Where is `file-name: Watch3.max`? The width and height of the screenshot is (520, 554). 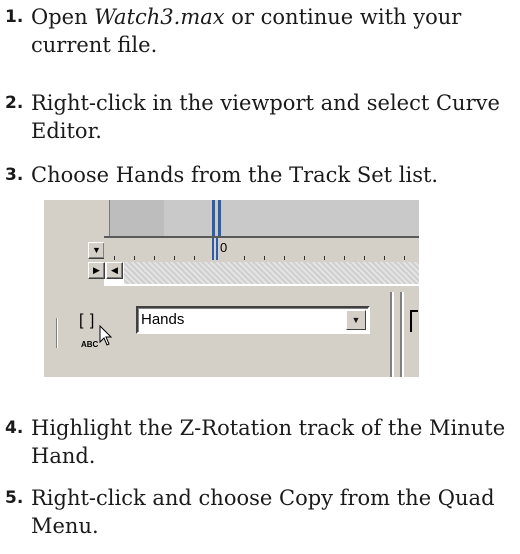 file-name: Watch3.max is located at coordinates (159, 17).